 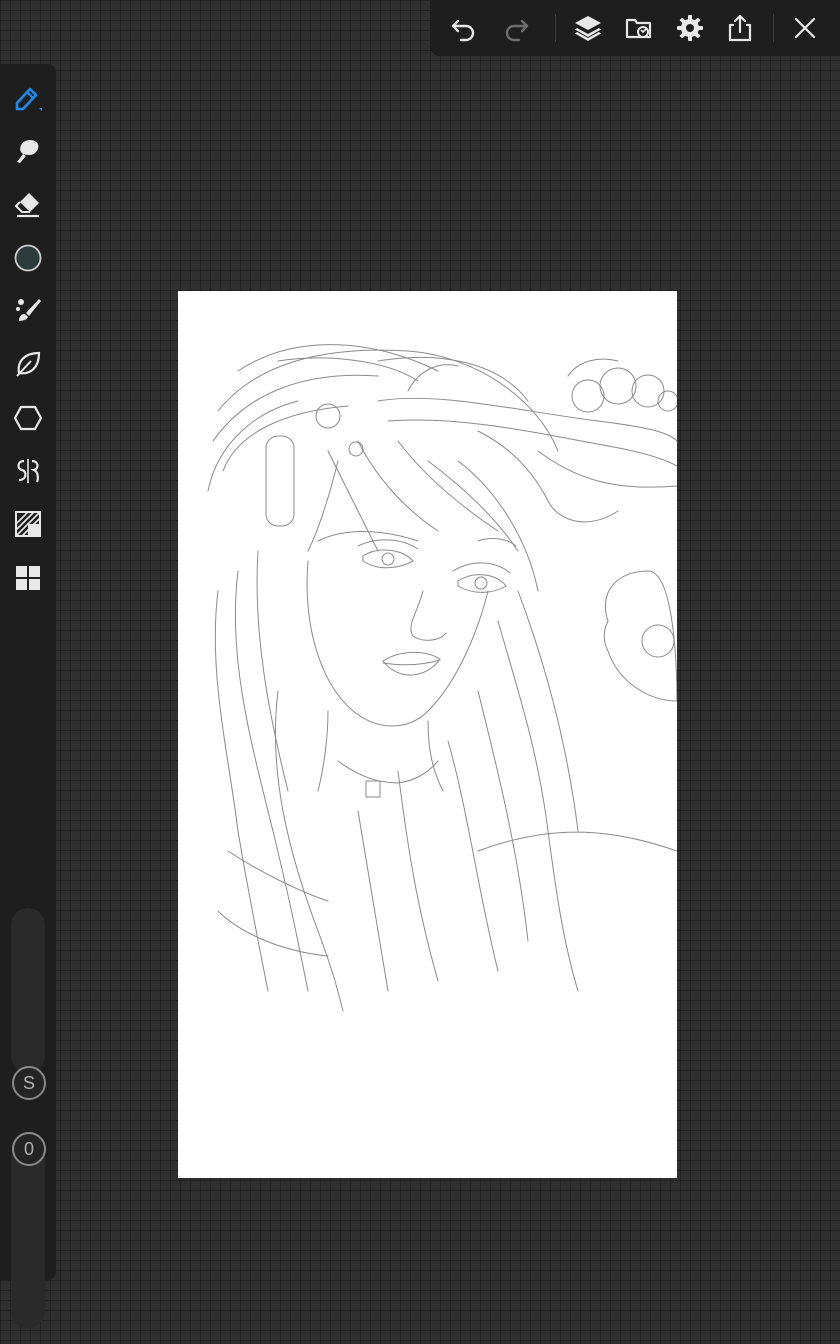 I want to click on fill-pattern-icon, so click(x=28, y=524).